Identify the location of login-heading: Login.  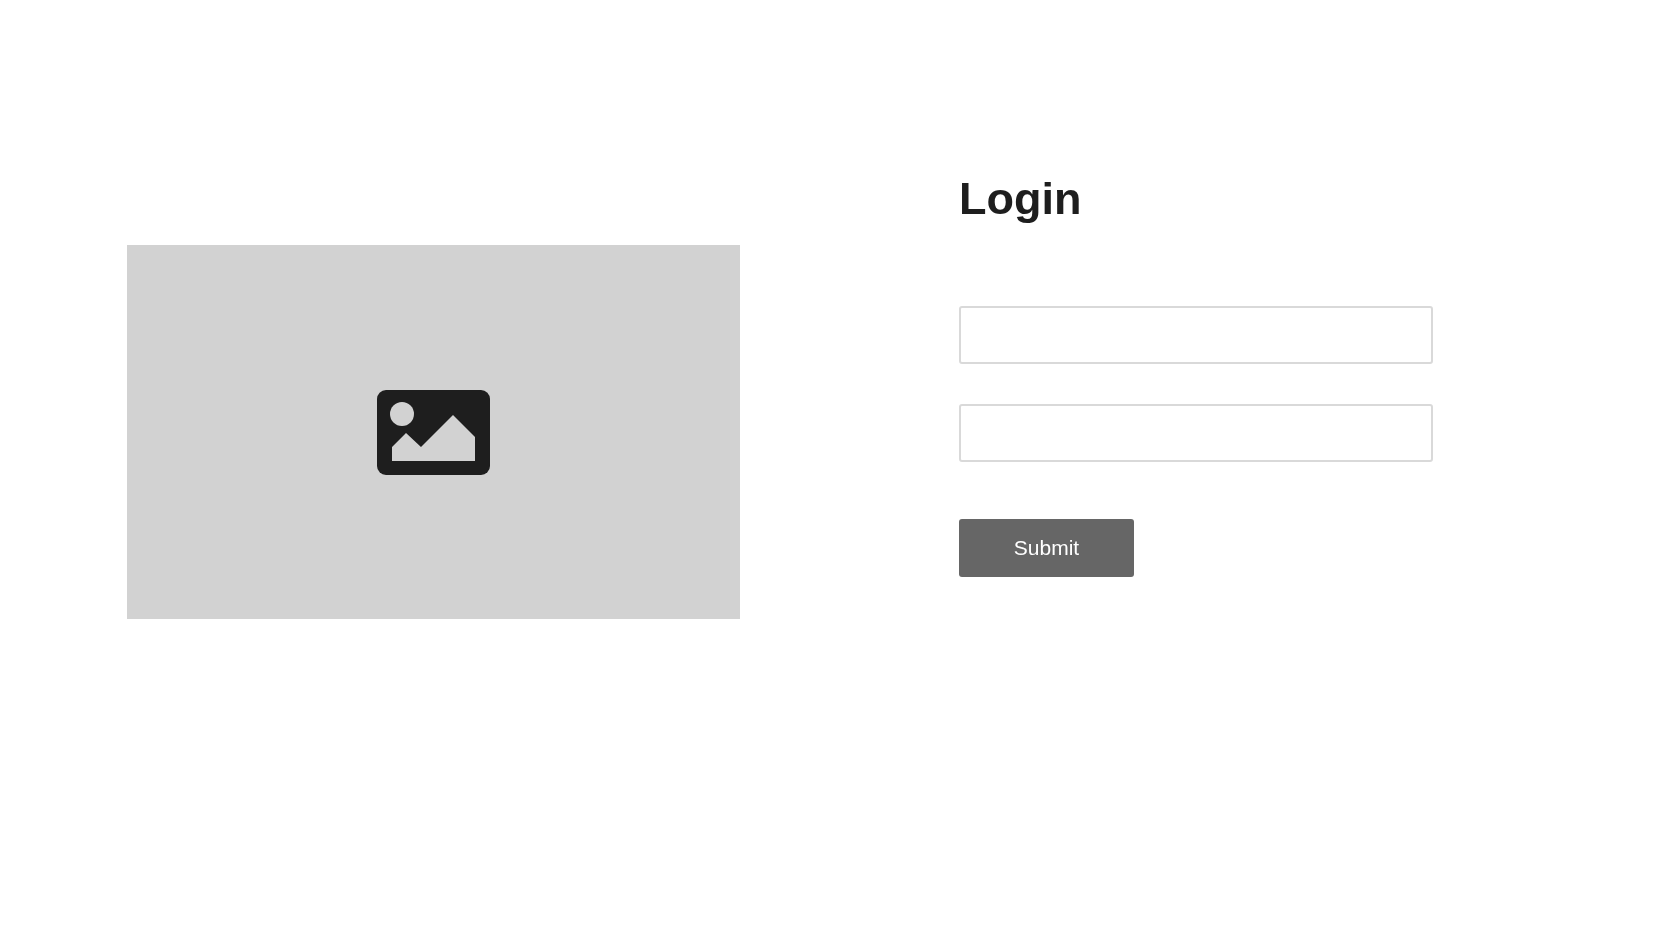
(1020, 199).